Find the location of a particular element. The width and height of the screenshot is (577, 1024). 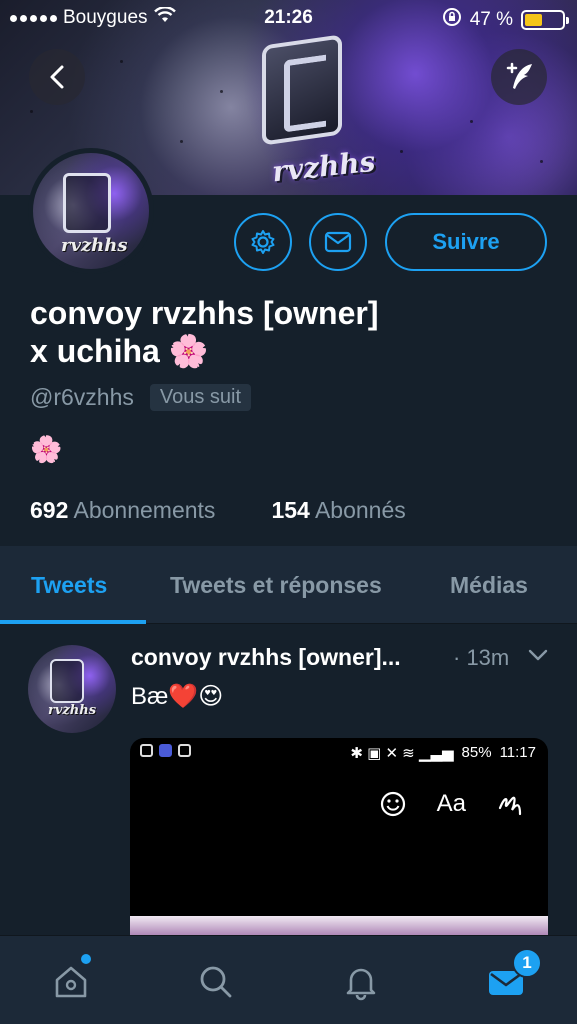

profile-avatar: rvzhhs is located at coordinates (91, 211).